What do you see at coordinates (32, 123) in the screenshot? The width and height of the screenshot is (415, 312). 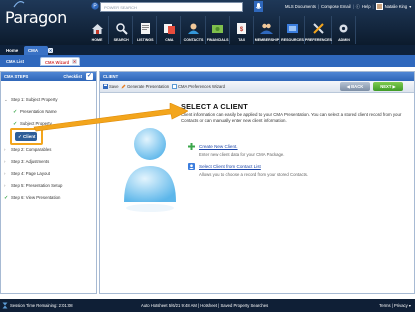 I see `step-subject-property: ✓ Subject Property` at bounding box center [32, 123].